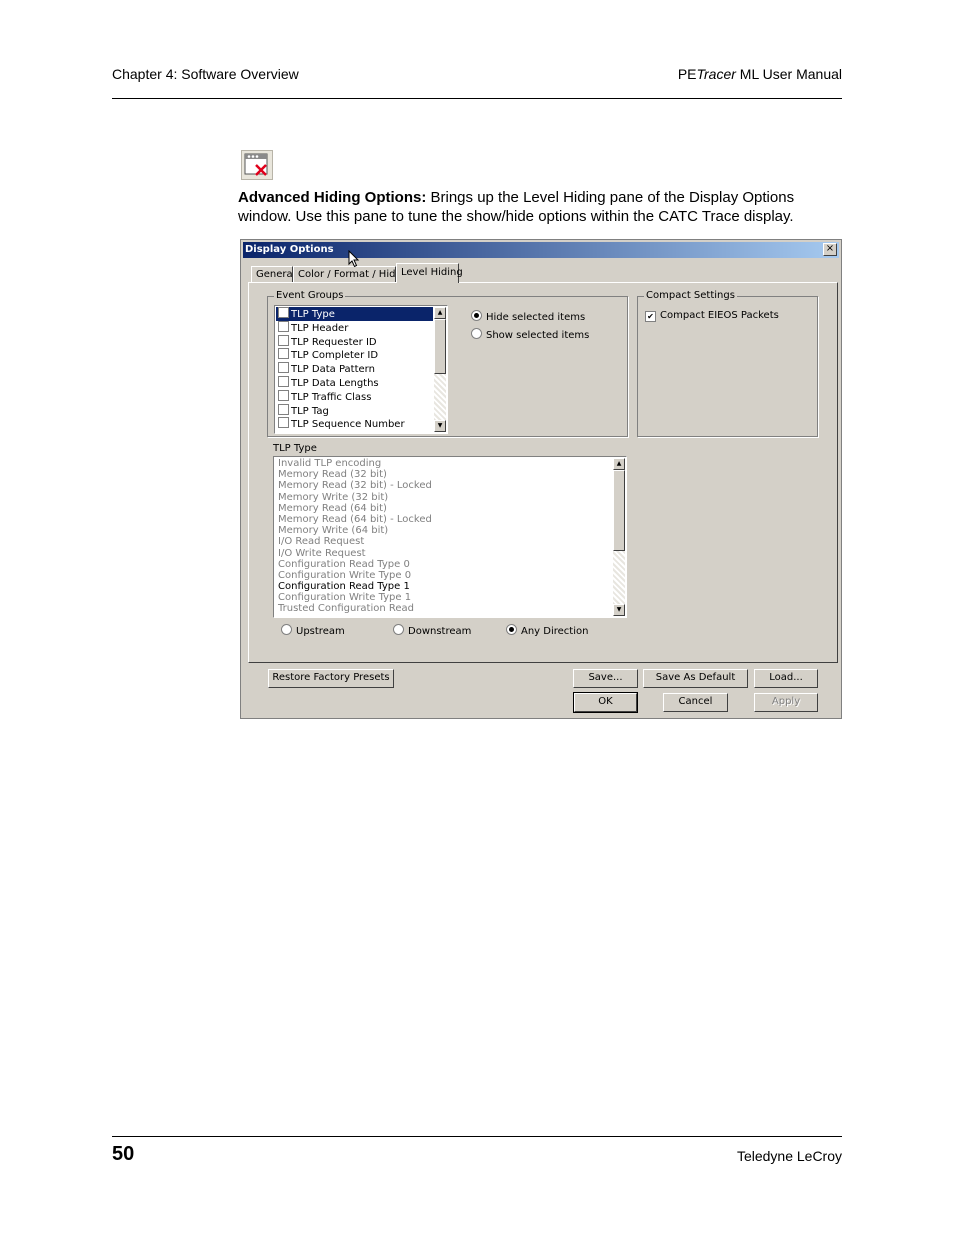 Image resolution: width=954 pixels, height=1235 pixels. I want to click on tlp-type-item: I/O Write Request, so click(443, 553).